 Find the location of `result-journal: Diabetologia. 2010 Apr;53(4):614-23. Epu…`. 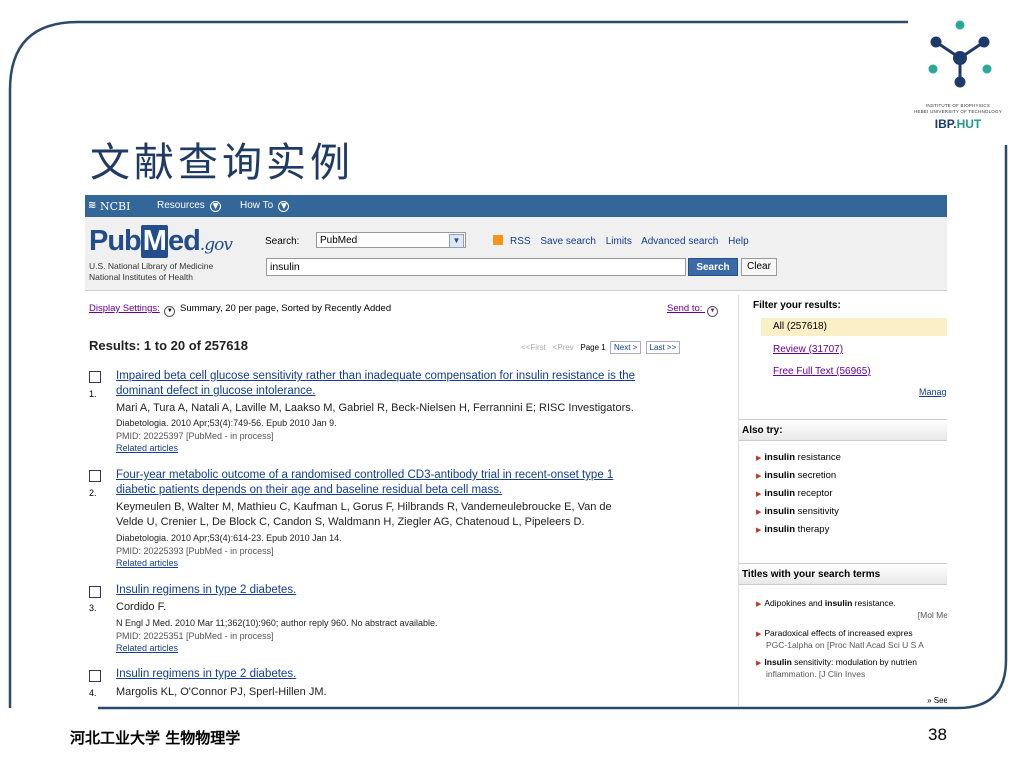

result-journal: Diabetologia. 2010 Apr;53(4):614-23. Epu… is located at coordinates (229, 538).